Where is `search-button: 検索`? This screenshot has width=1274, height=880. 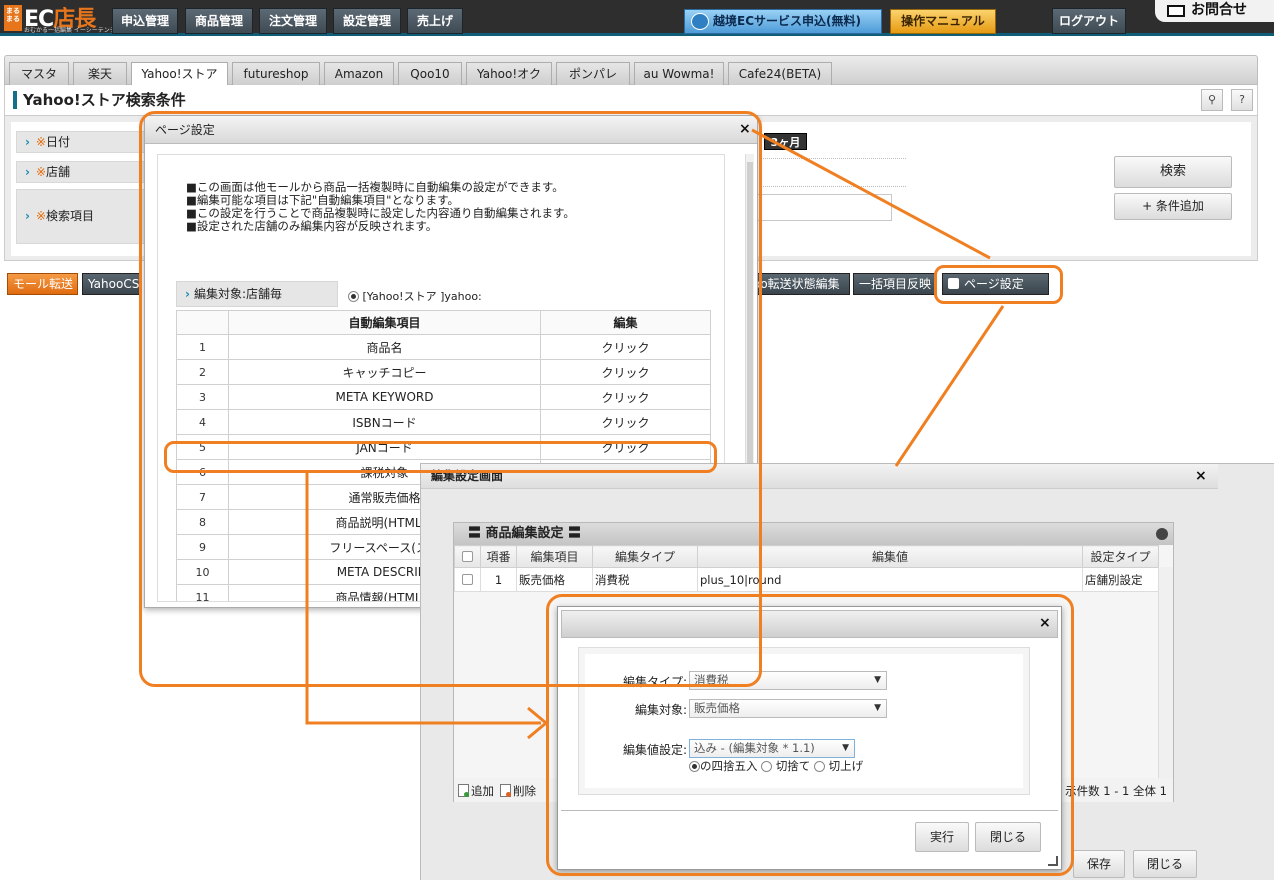
search-button: 検索 is located at coordinates (1173, 172).